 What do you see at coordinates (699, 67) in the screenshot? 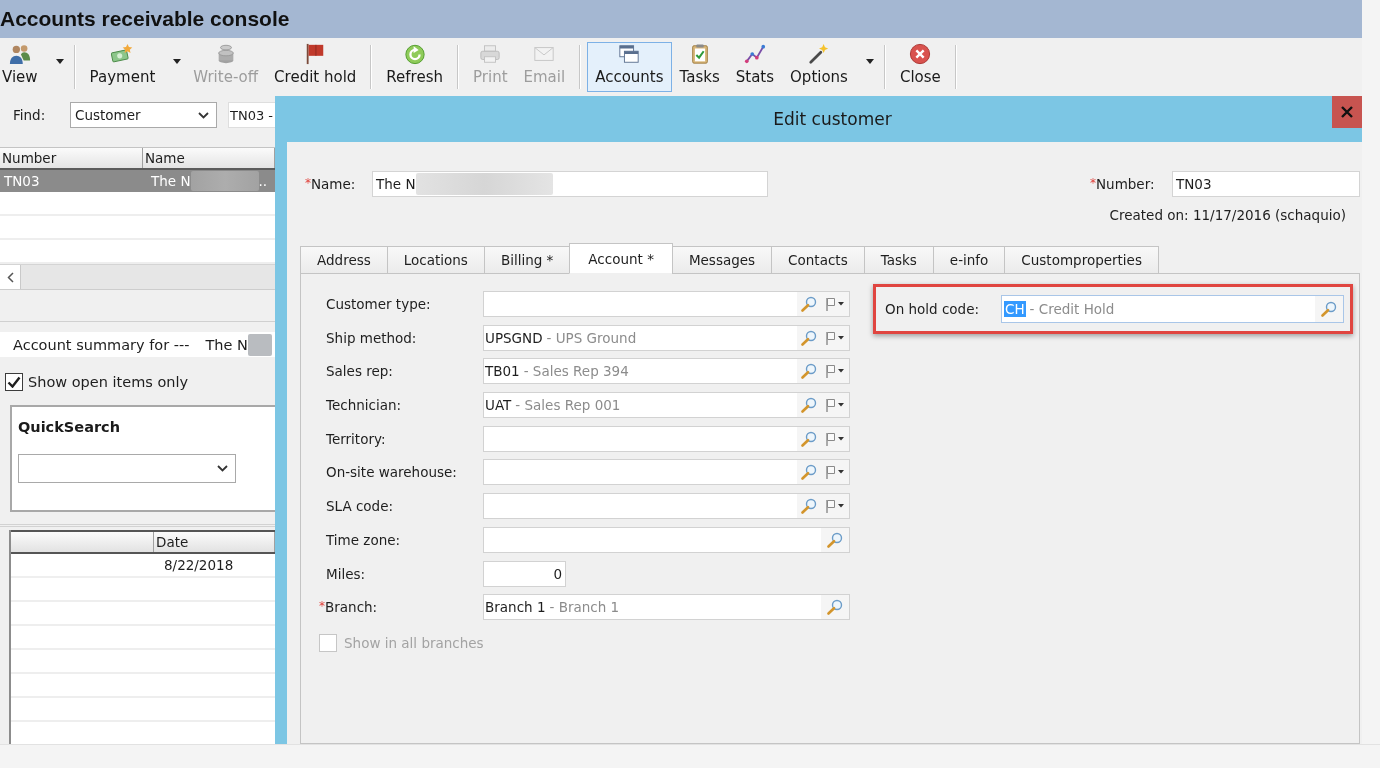
I see `toolbar-button: Tasks` at bounding box center [699, 67].